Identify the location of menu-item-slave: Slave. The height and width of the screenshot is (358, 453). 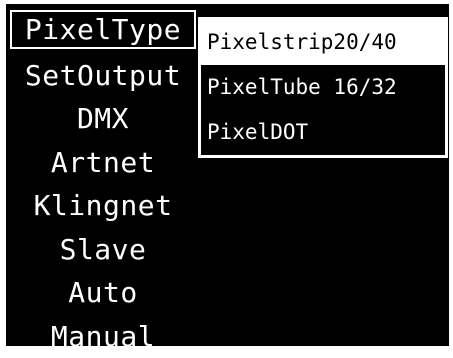
(103, 250).